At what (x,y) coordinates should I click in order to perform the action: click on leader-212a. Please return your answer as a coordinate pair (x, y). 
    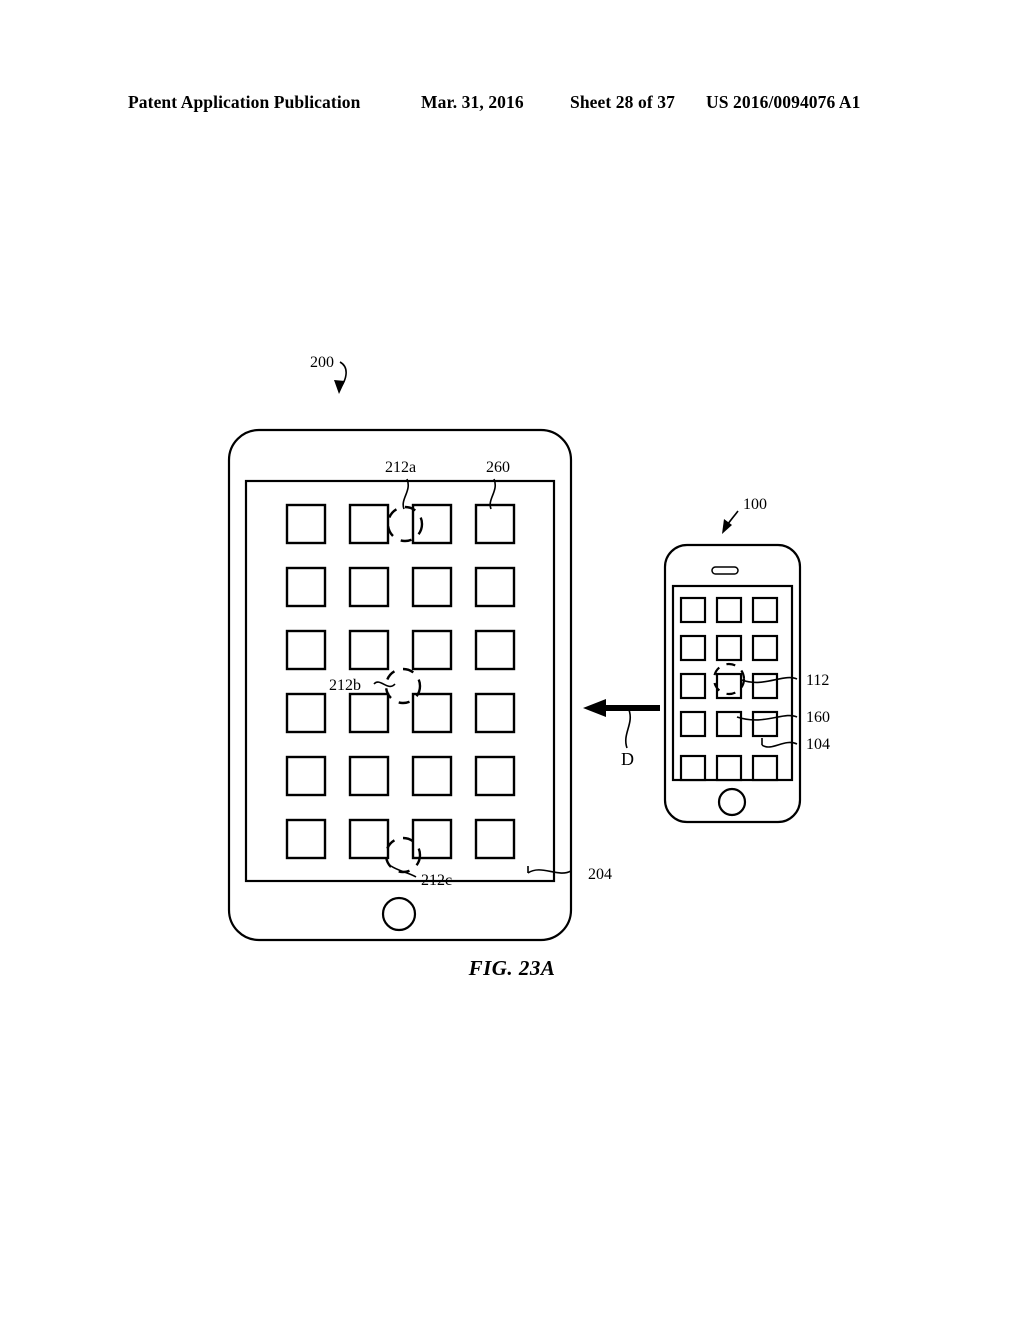
    Looking at the image, I should click on (405, 494).